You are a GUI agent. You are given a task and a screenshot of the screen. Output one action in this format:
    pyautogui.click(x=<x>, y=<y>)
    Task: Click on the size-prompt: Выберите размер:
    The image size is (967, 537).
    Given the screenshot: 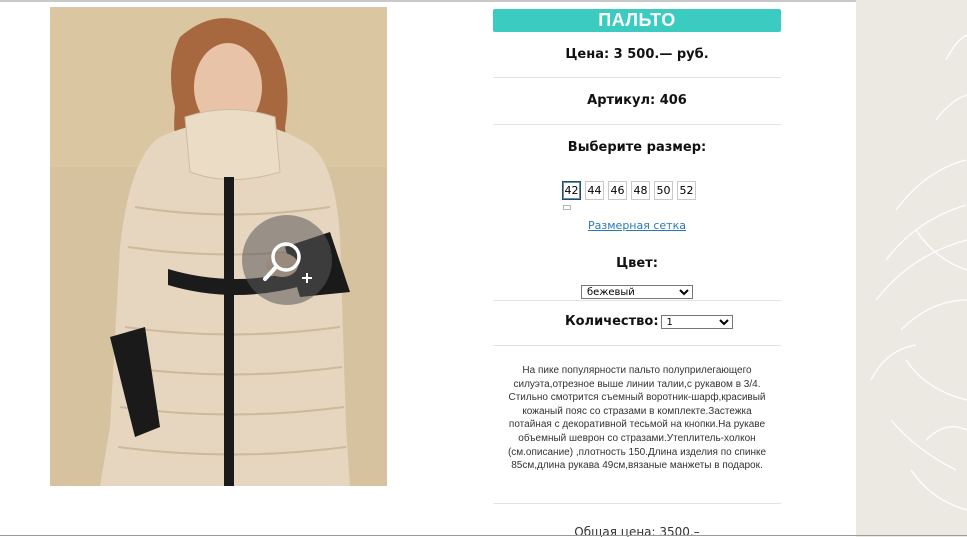 What is the action you would take?
    pyautogui.click(x=637, y=147)
    